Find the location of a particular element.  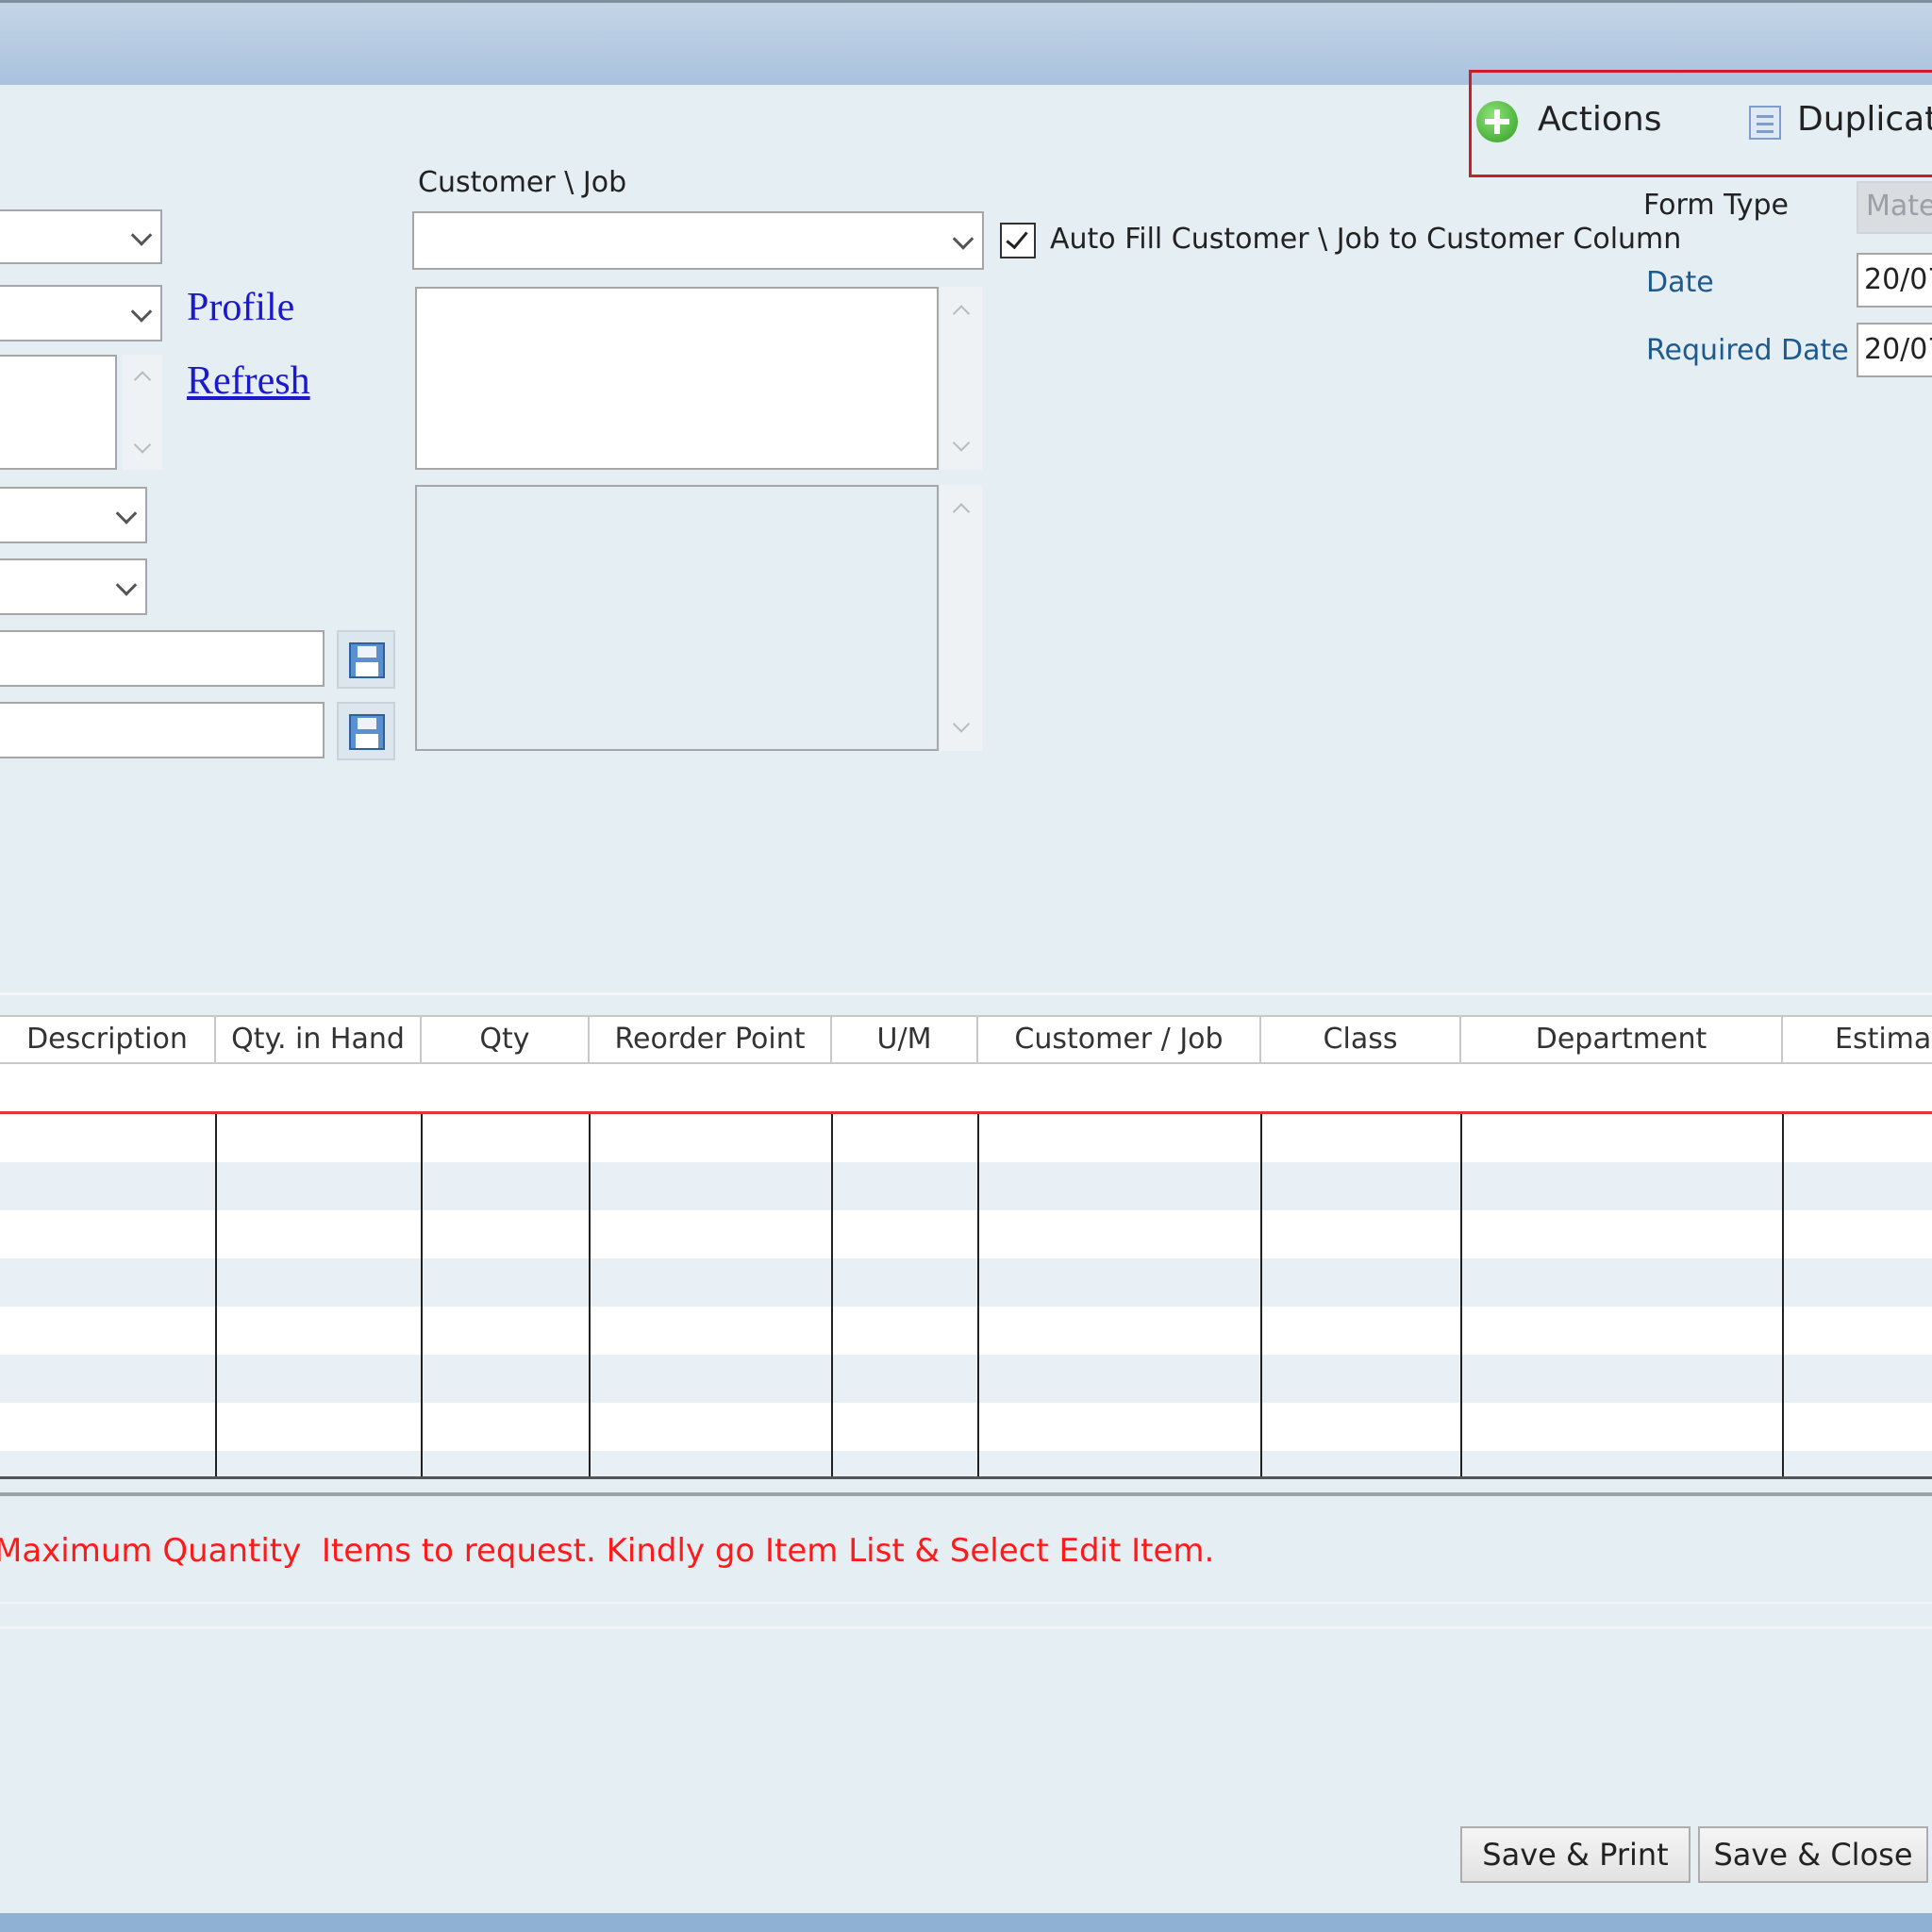

save-field-2-button is located at coordinates (366, 731).